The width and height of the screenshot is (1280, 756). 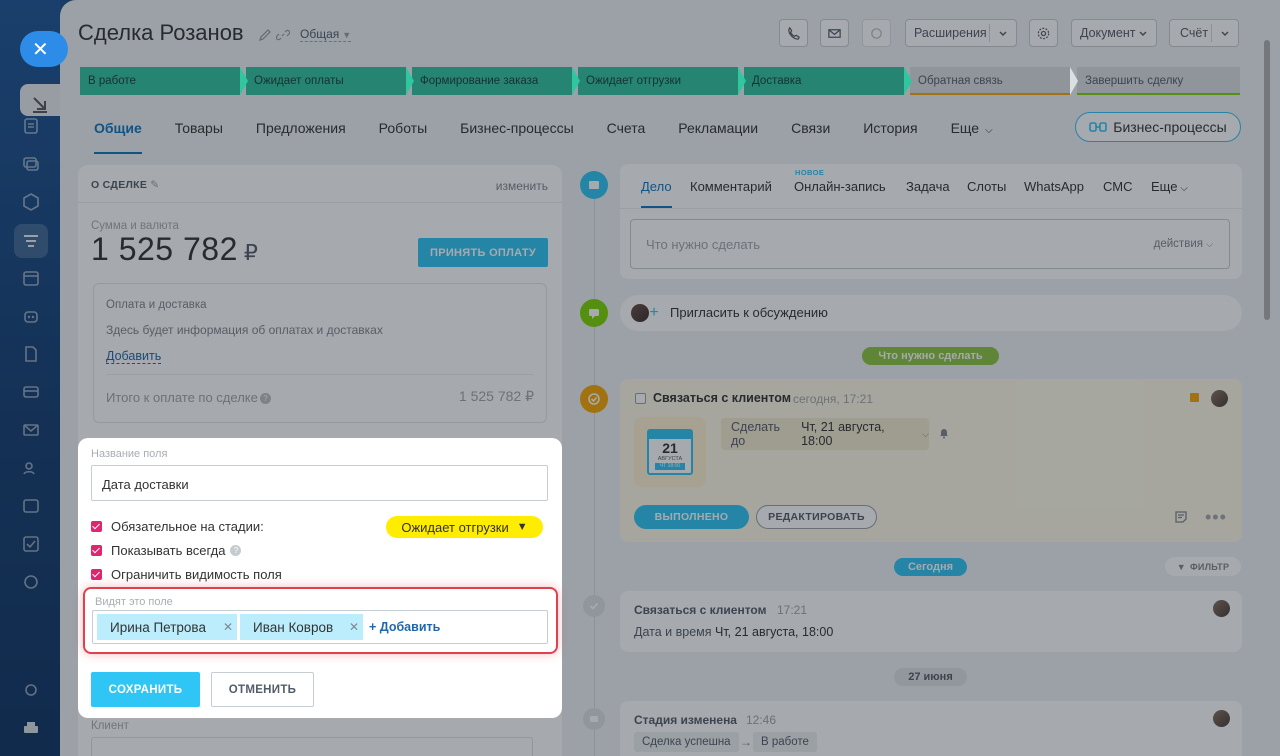 What do you see at coordinates (793, 33) in the screenshot?
I see `call-button` at bounding box center [793, 33].